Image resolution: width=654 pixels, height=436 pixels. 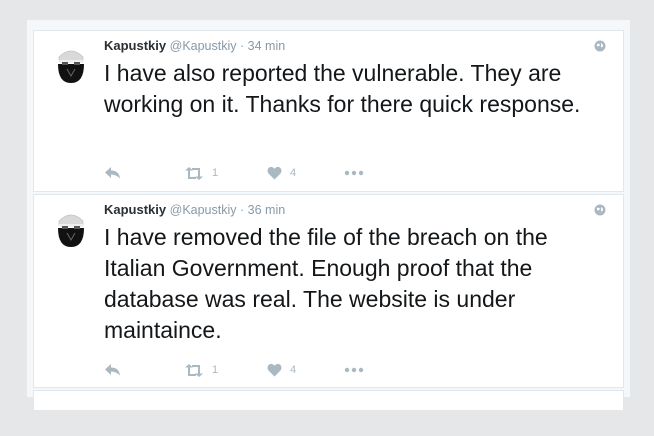 What do you see at coordinates (328, 400) in the screenshot?
I see `tweet-partial` at bounding box center [328, 400].